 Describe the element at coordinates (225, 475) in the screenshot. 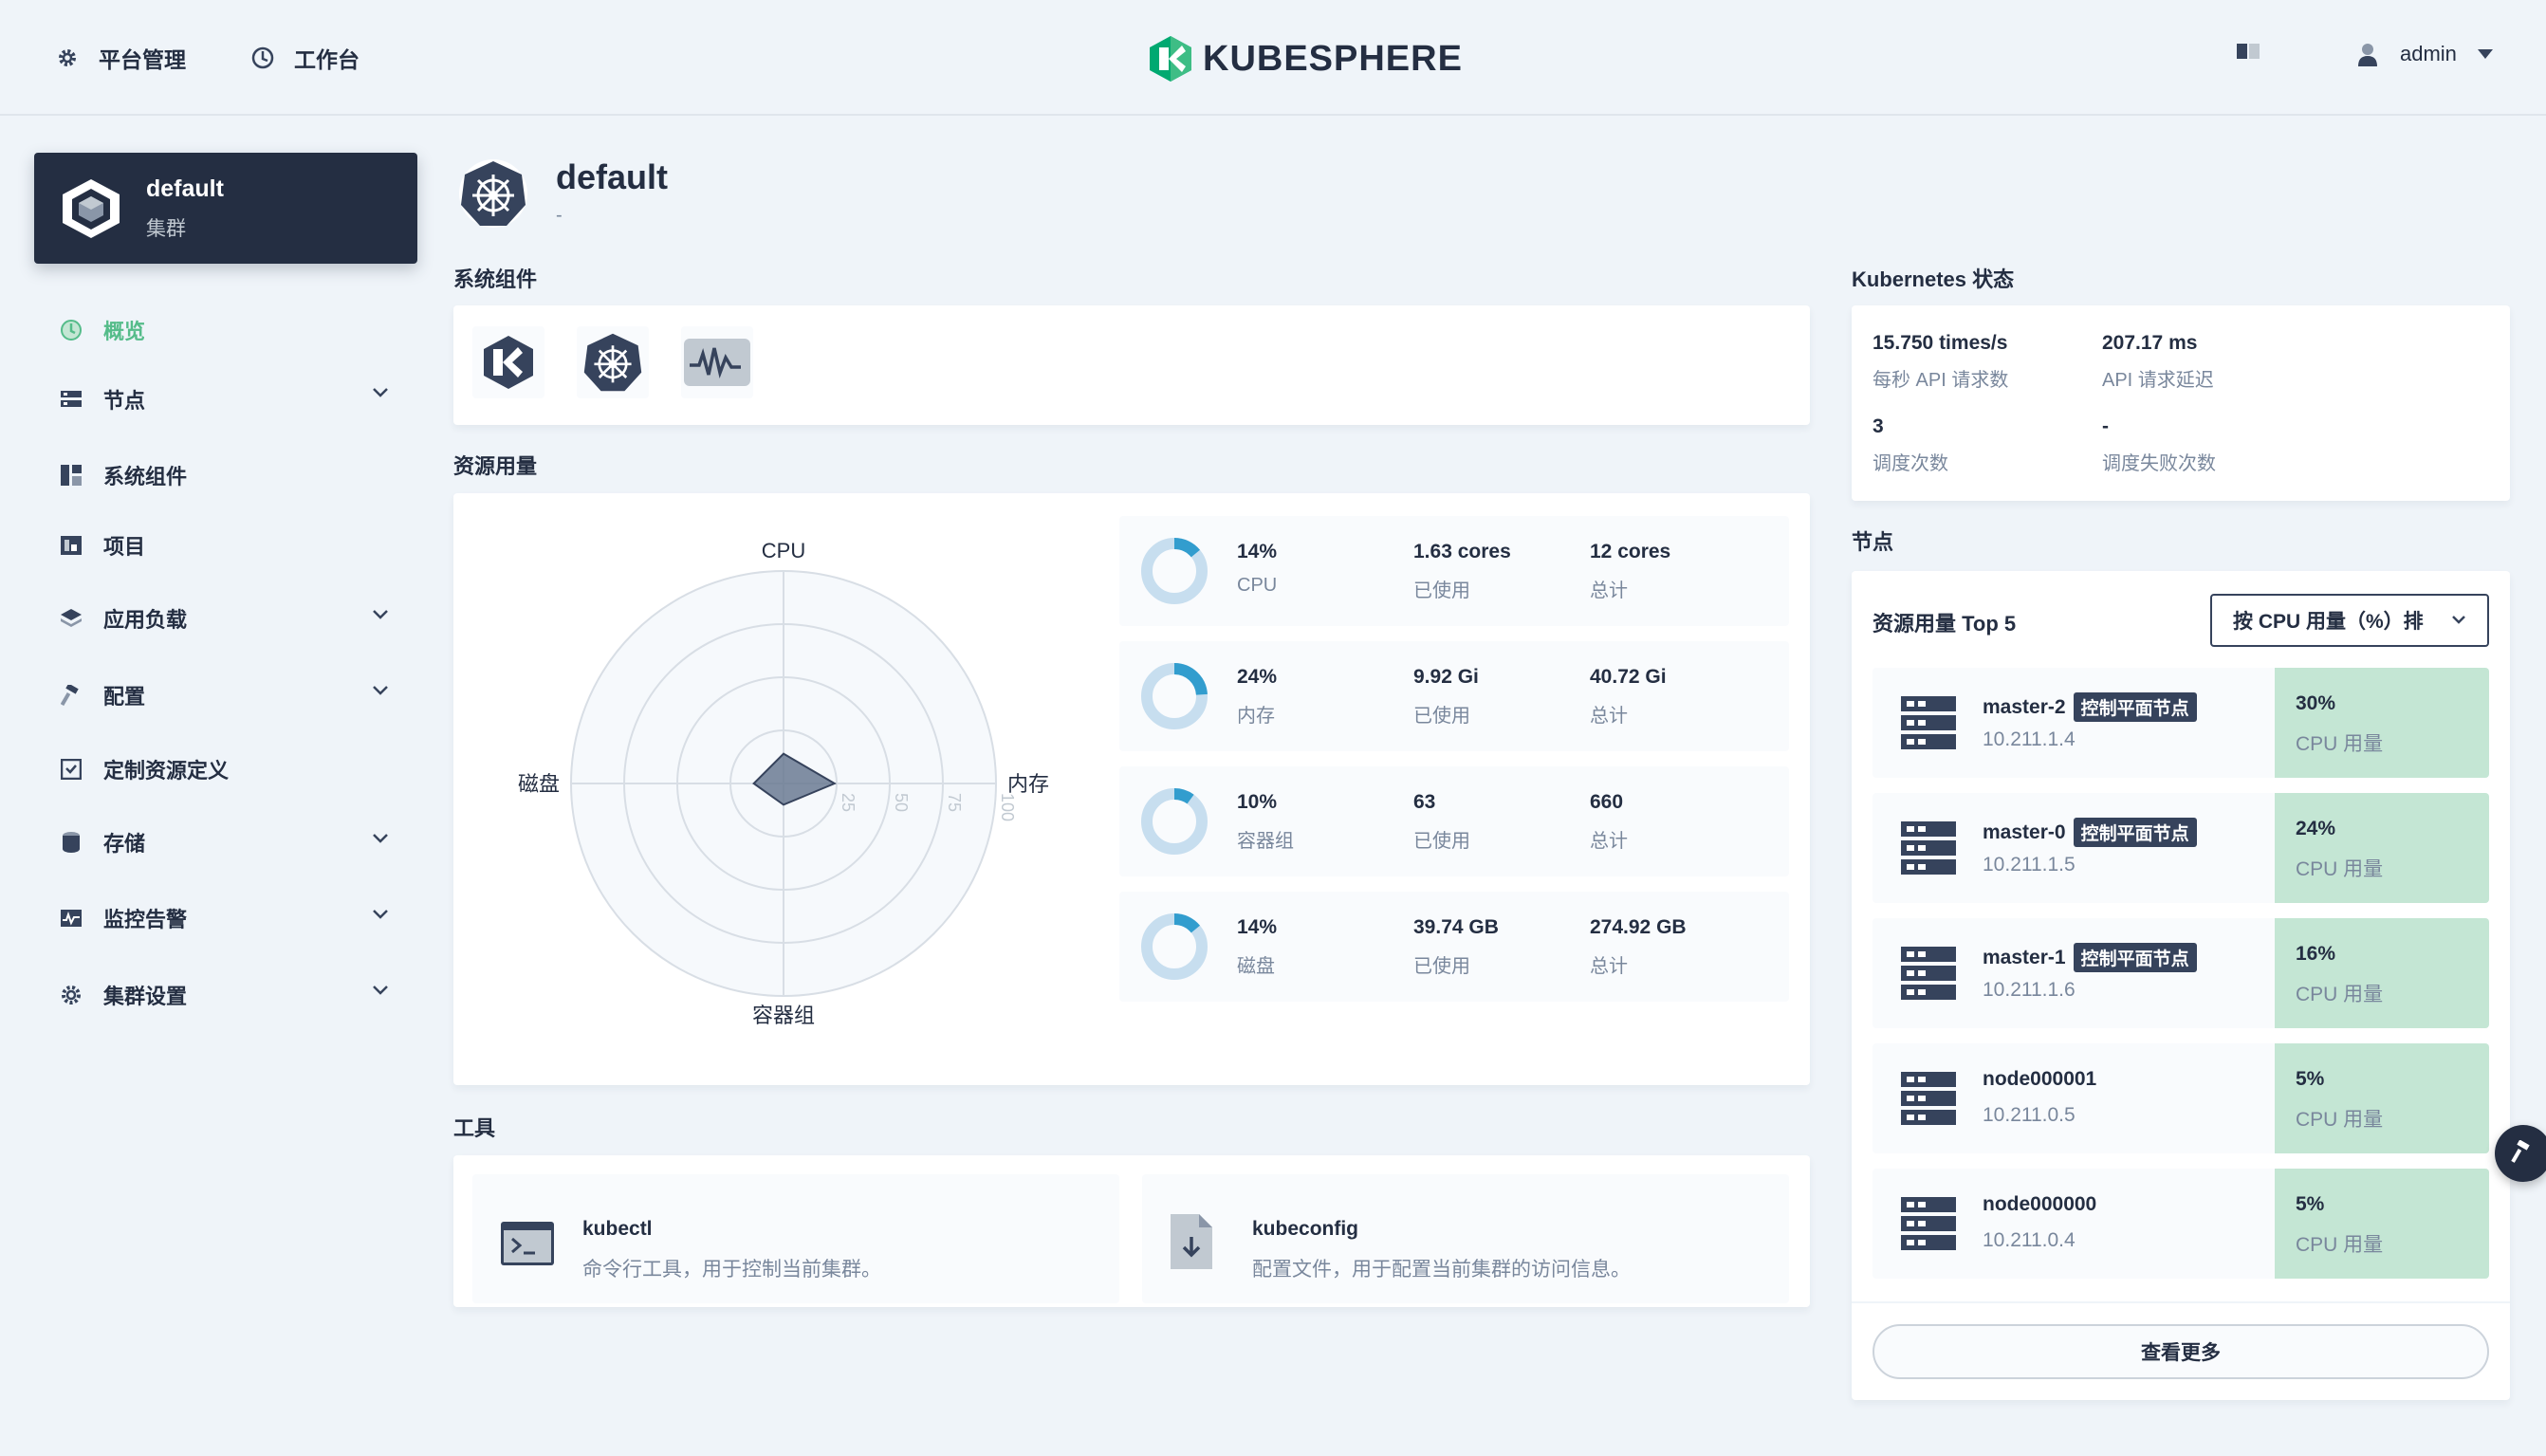

I see `sidebar-item-components: 系统组件` at that location.